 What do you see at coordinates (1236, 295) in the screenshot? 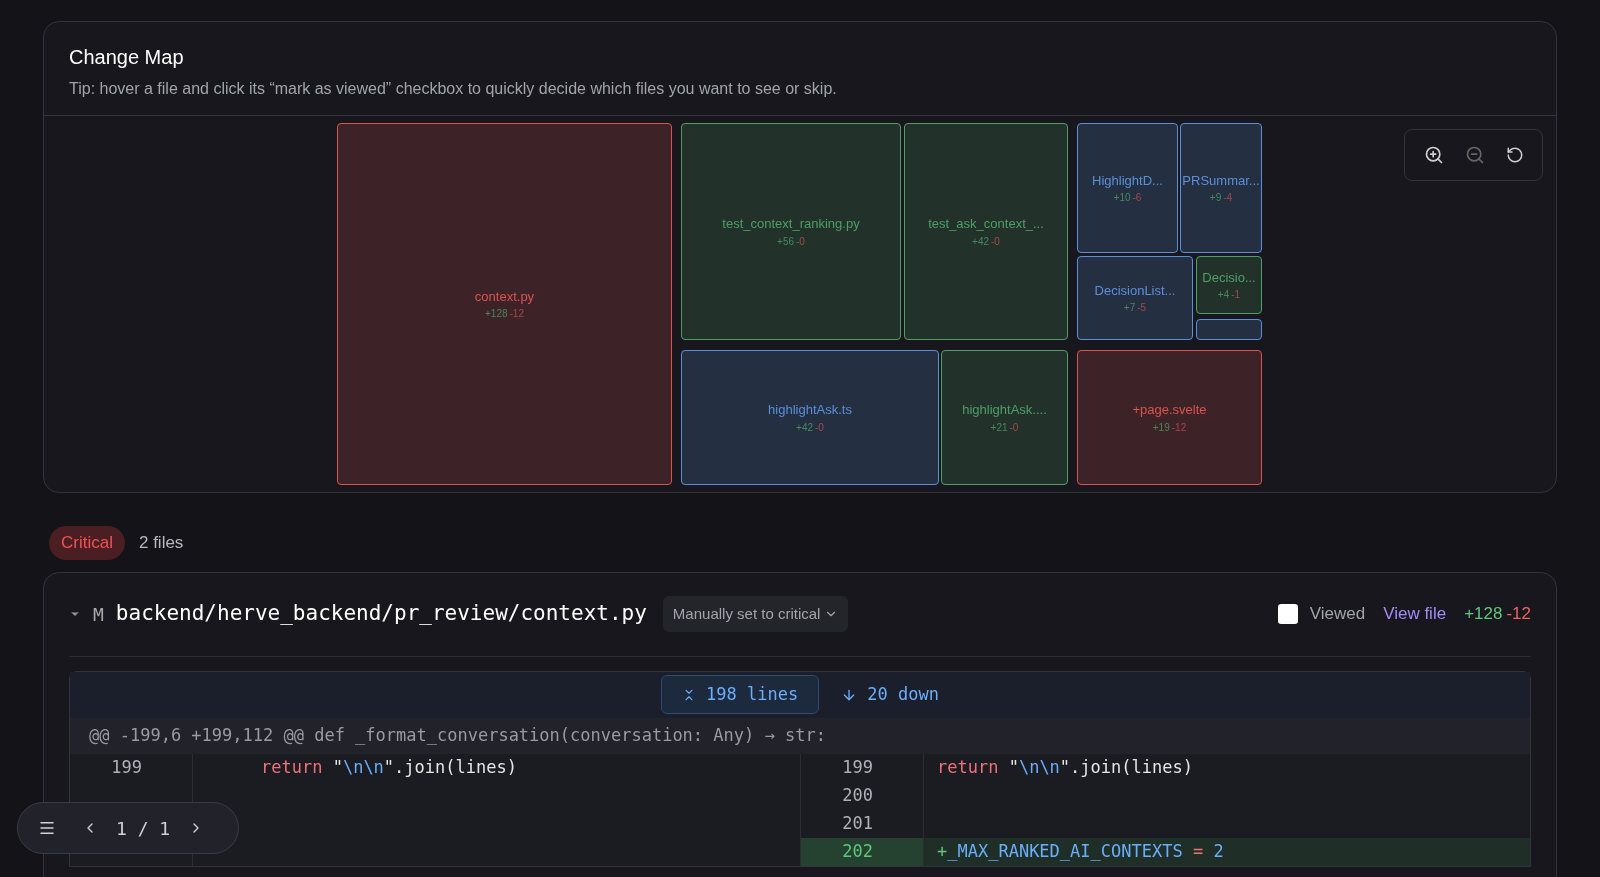
I see `removed-count: -1` at bounding box center [1236, 295].